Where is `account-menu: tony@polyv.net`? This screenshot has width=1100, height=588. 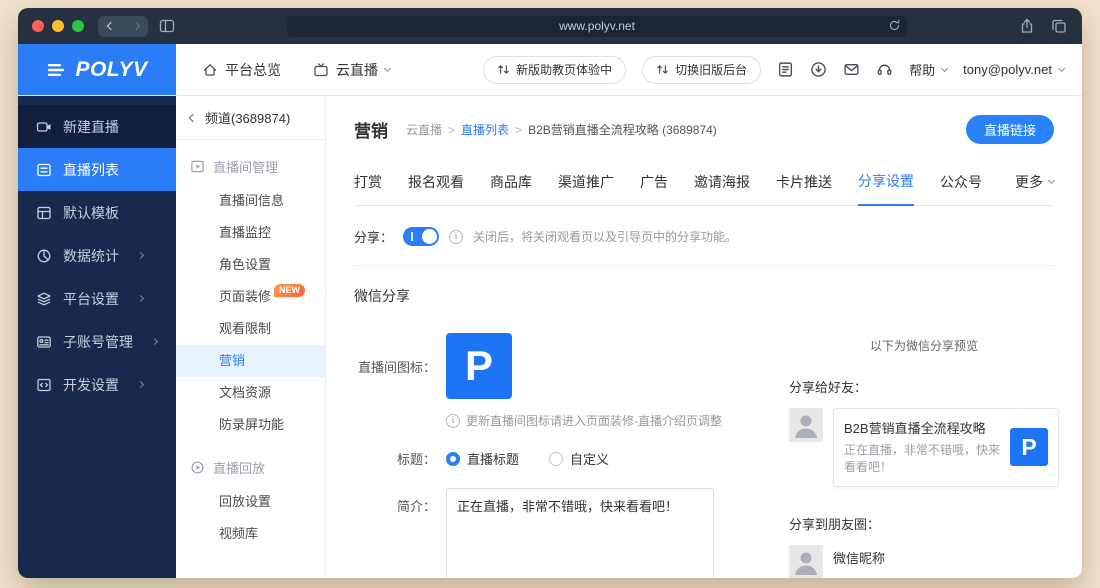 account-menu: tony@polyv.net is located at coordinates (1014, 69).